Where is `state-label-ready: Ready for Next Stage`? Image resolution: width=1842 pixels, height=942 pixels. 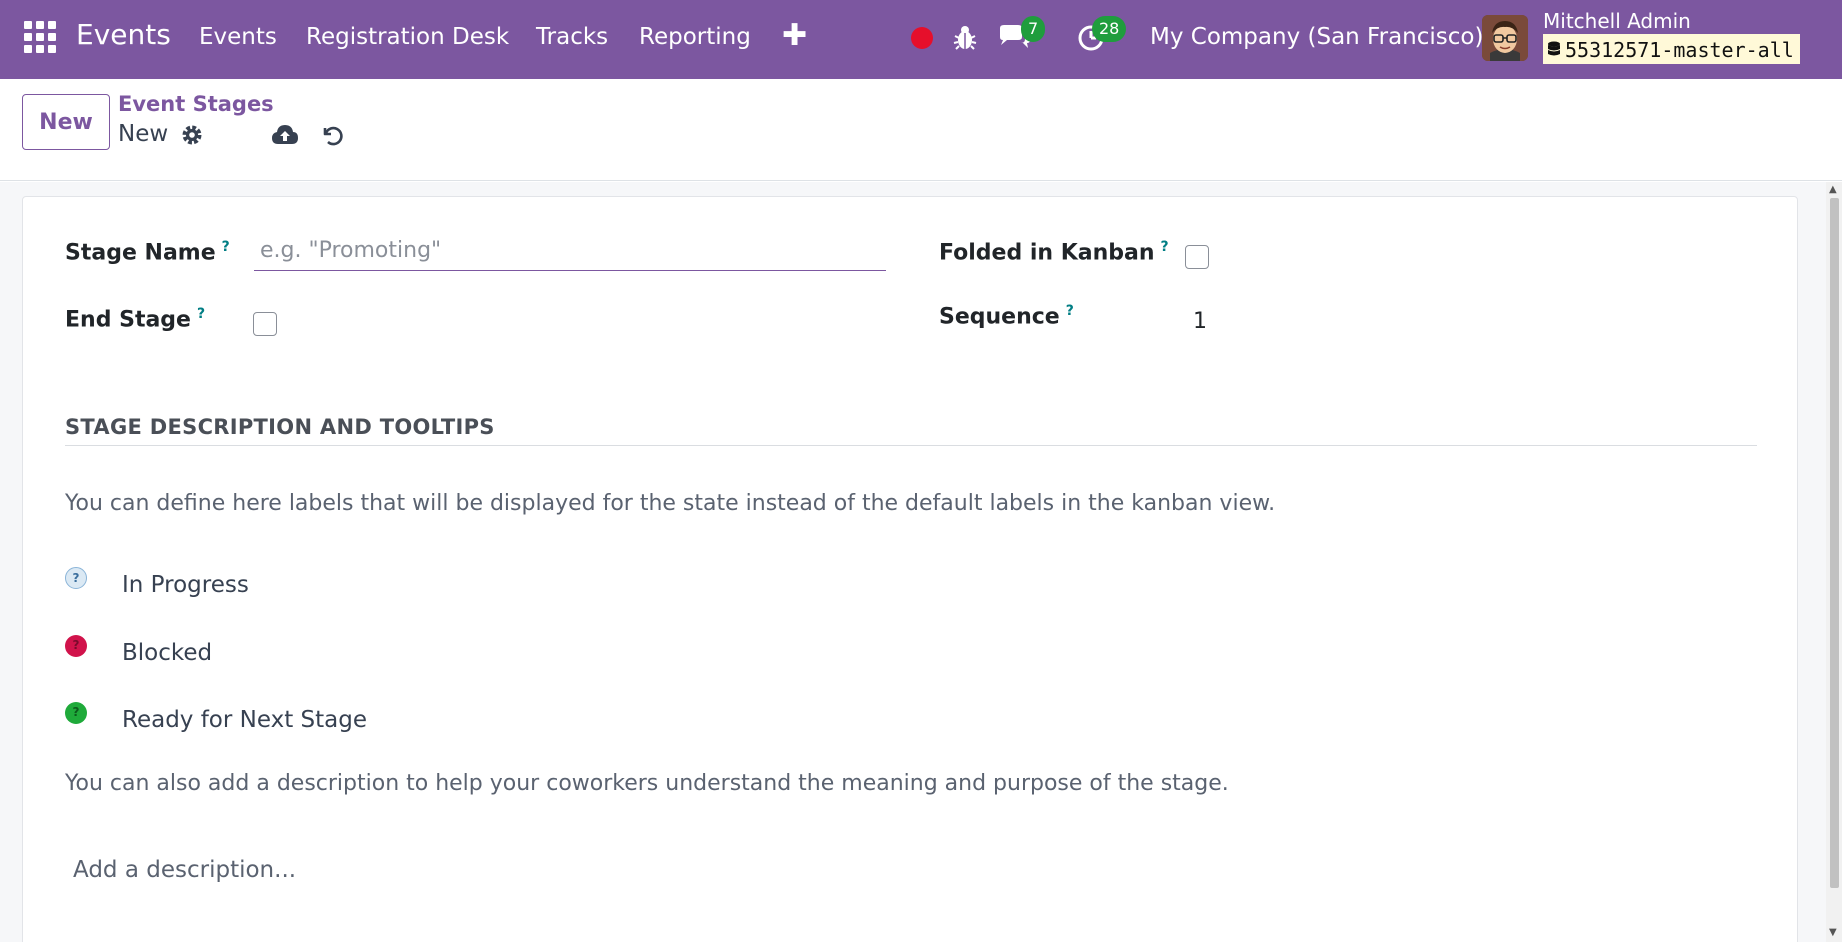
state-label-ready: Ready for Next Stage is located at coordinates (244, 720).